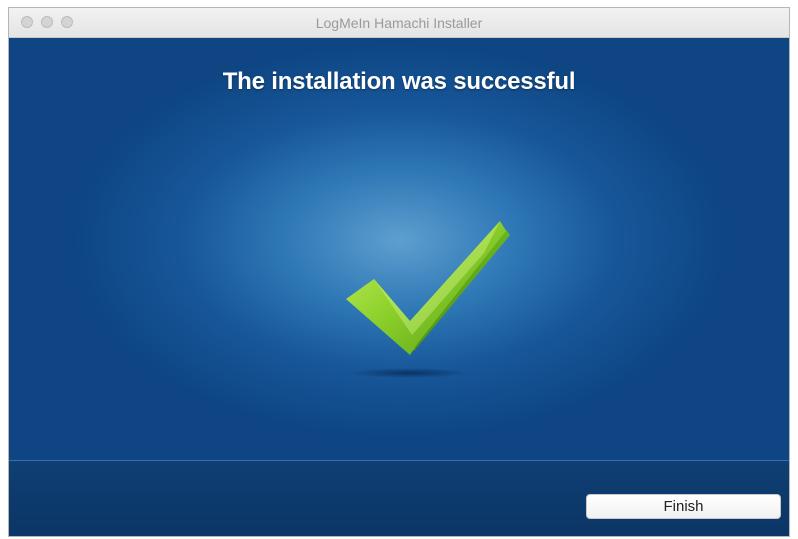 This screenshot has height=539, width=798. I want to click on window-title: LogMeIn Hamachi Installer, so click(399, 23).